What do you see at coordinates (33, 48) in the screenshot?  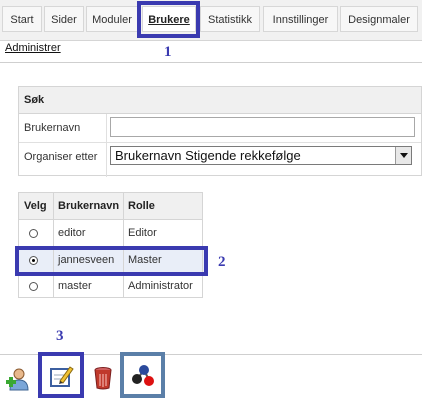 I see `administer-link: Administrer` at bounding box center [33, 48].